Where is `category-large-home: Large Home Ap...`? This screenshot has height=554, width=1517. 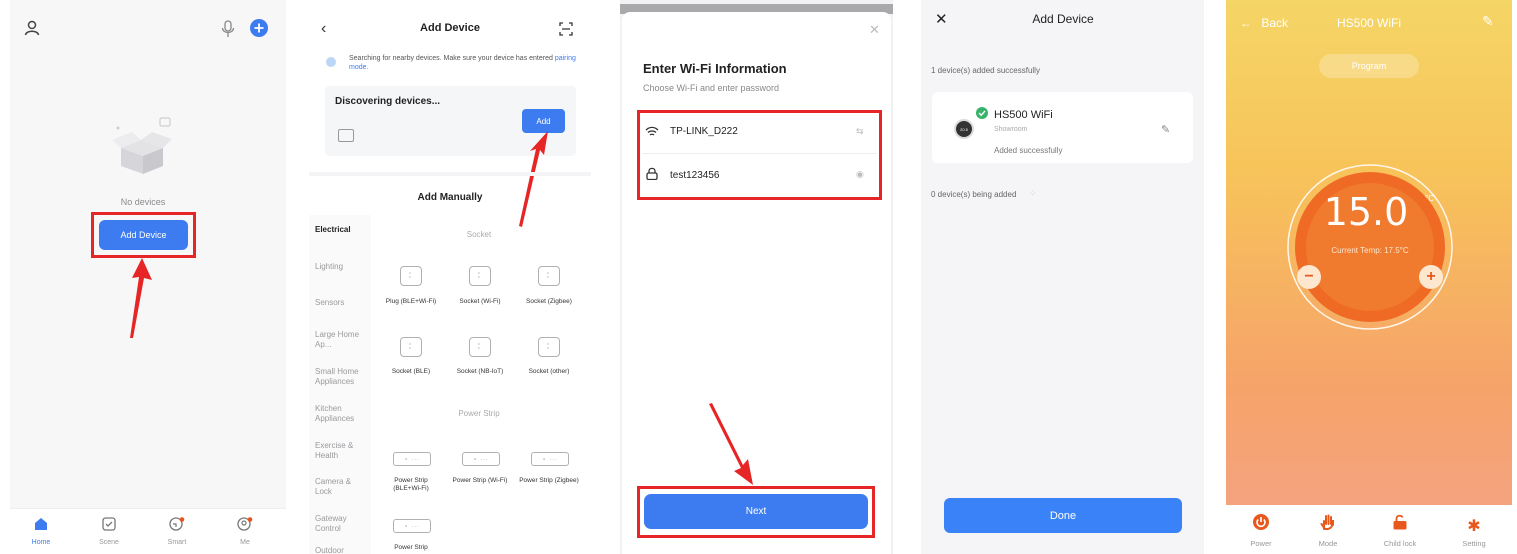 category-large-home: Large Home Ap... is located at coordinates (340, 340).